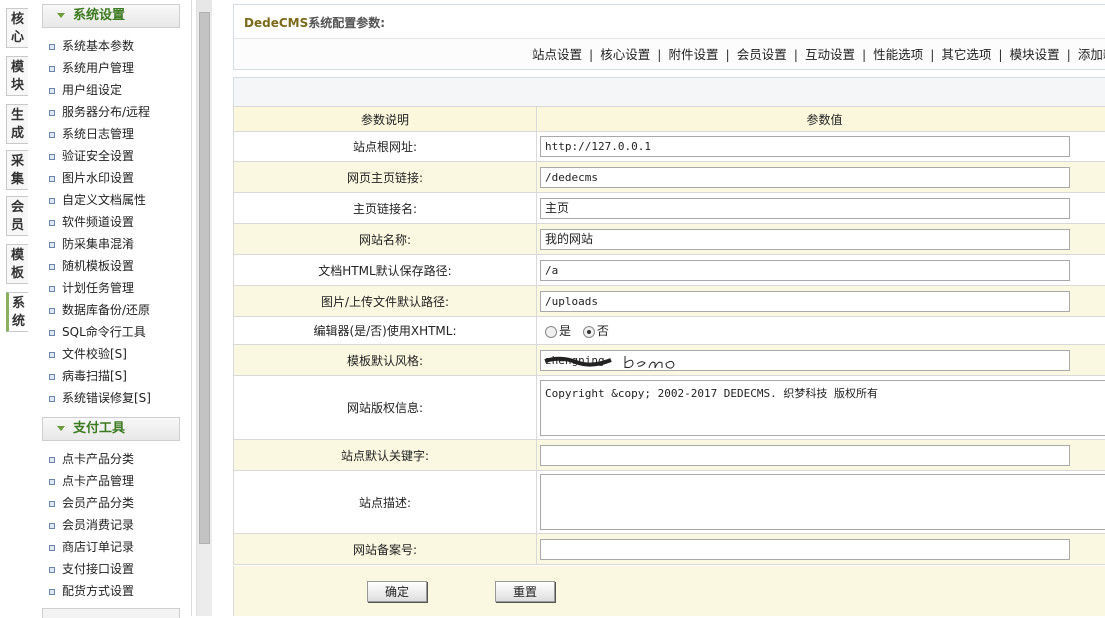 The image size is (1105, 618). Describe the element at coordinates (385, 408) in the screenshot. I see `row-label: 网站版权信息:` at that location.